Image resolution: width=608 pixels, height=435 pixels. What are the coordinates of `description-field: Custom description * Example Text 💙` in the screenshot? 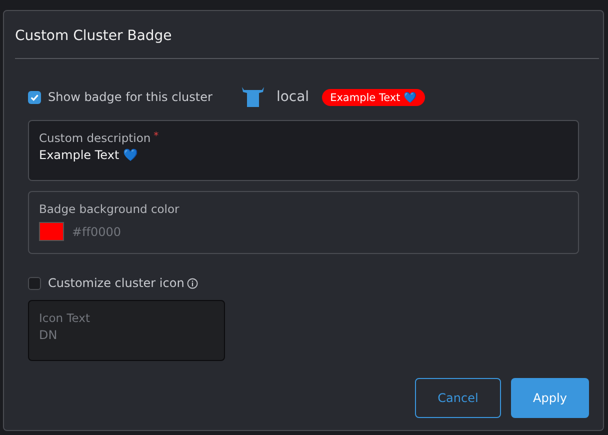 It's located at (303, 150).